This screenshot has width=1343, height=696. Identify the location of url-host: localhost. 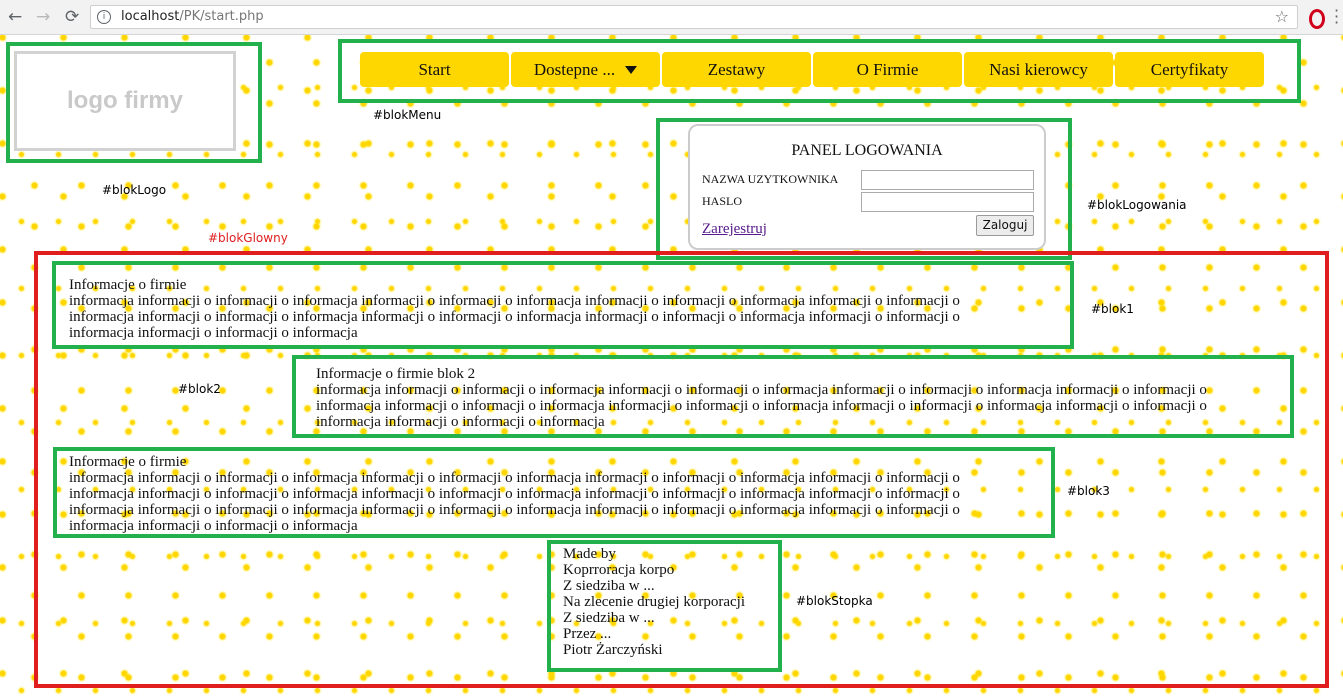
(150, 16).